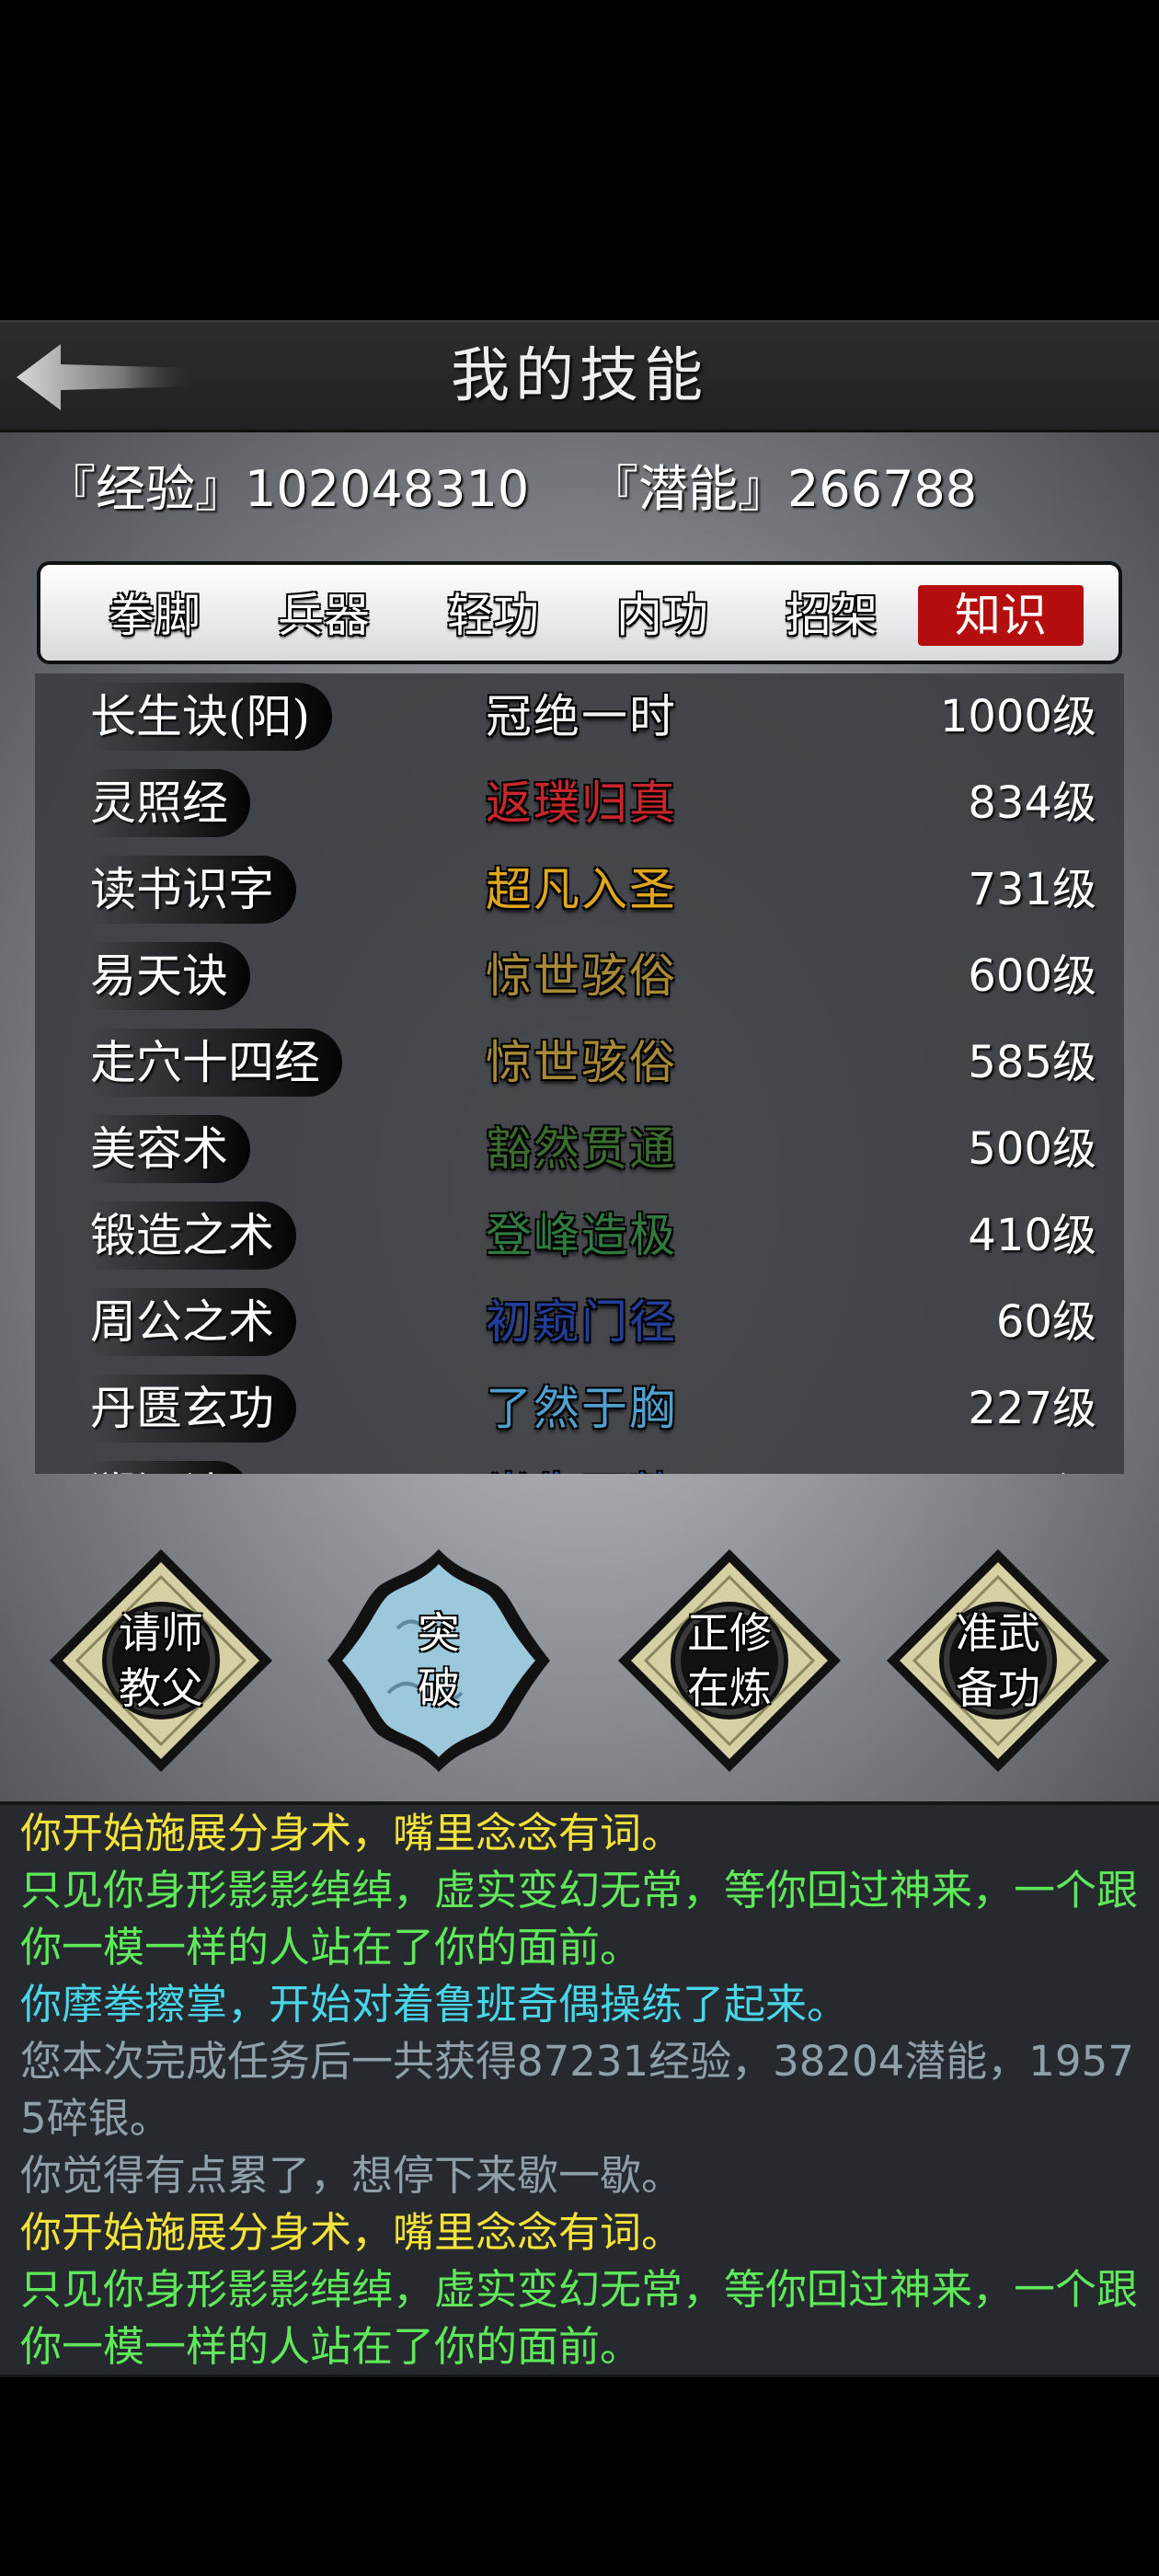  Describe the element at coordinates (579, 490) in the screenshot. I see `stats-bar: 『经验』102048310 『潜能』266788` at that location.